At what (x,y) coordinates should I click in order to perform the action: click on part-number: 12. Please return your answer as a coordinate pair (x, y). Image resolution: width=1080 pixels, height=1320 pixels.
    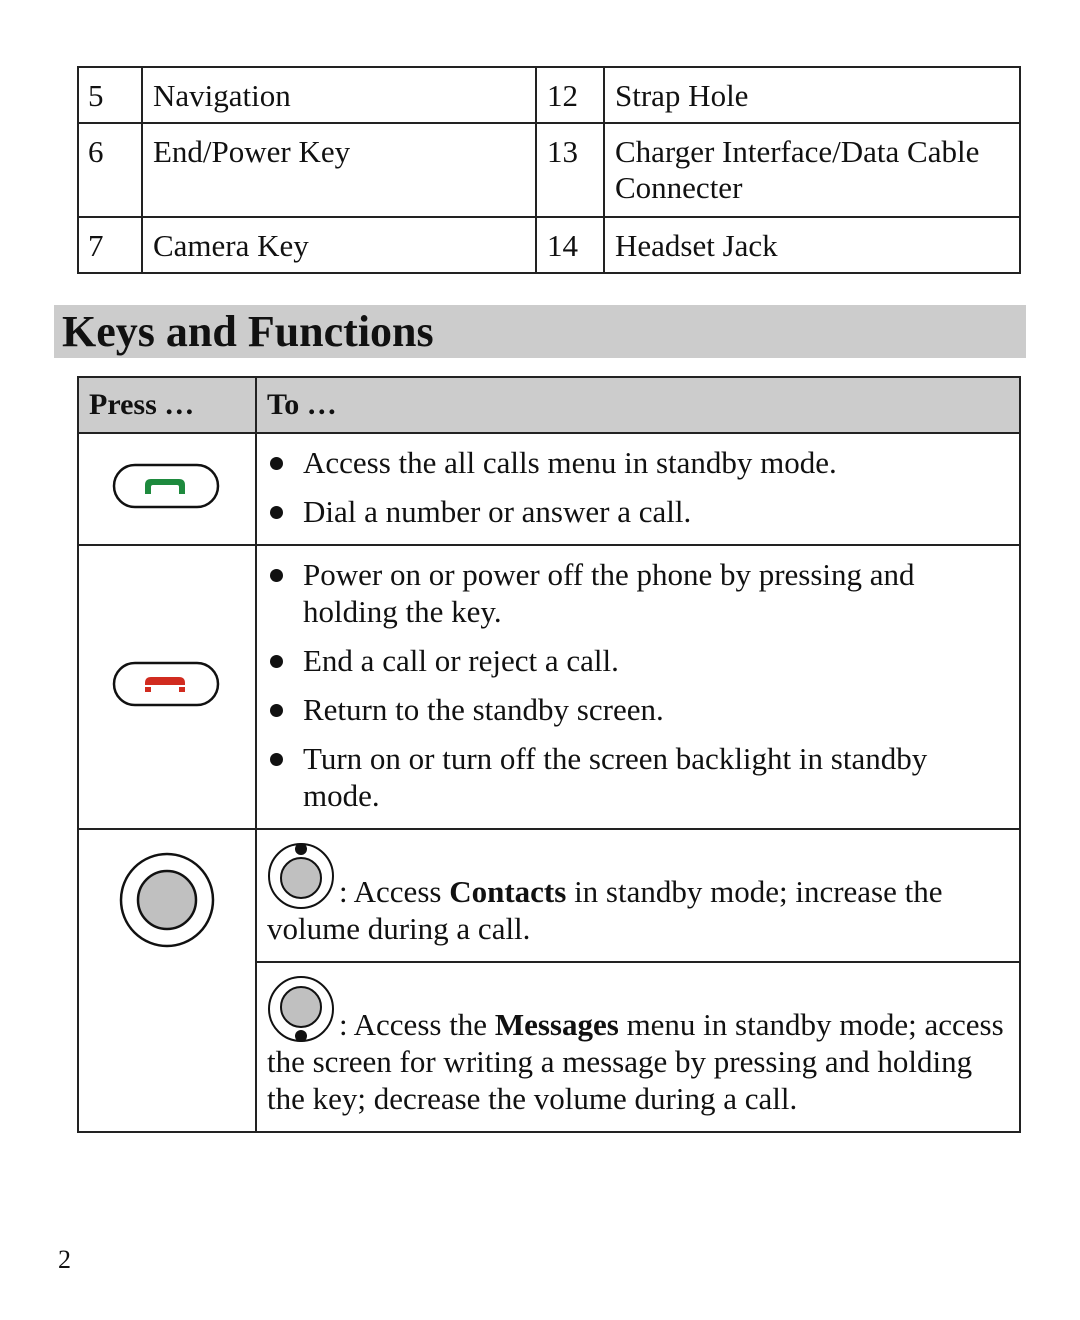
    Looking at the image, I should click on (570, 95).